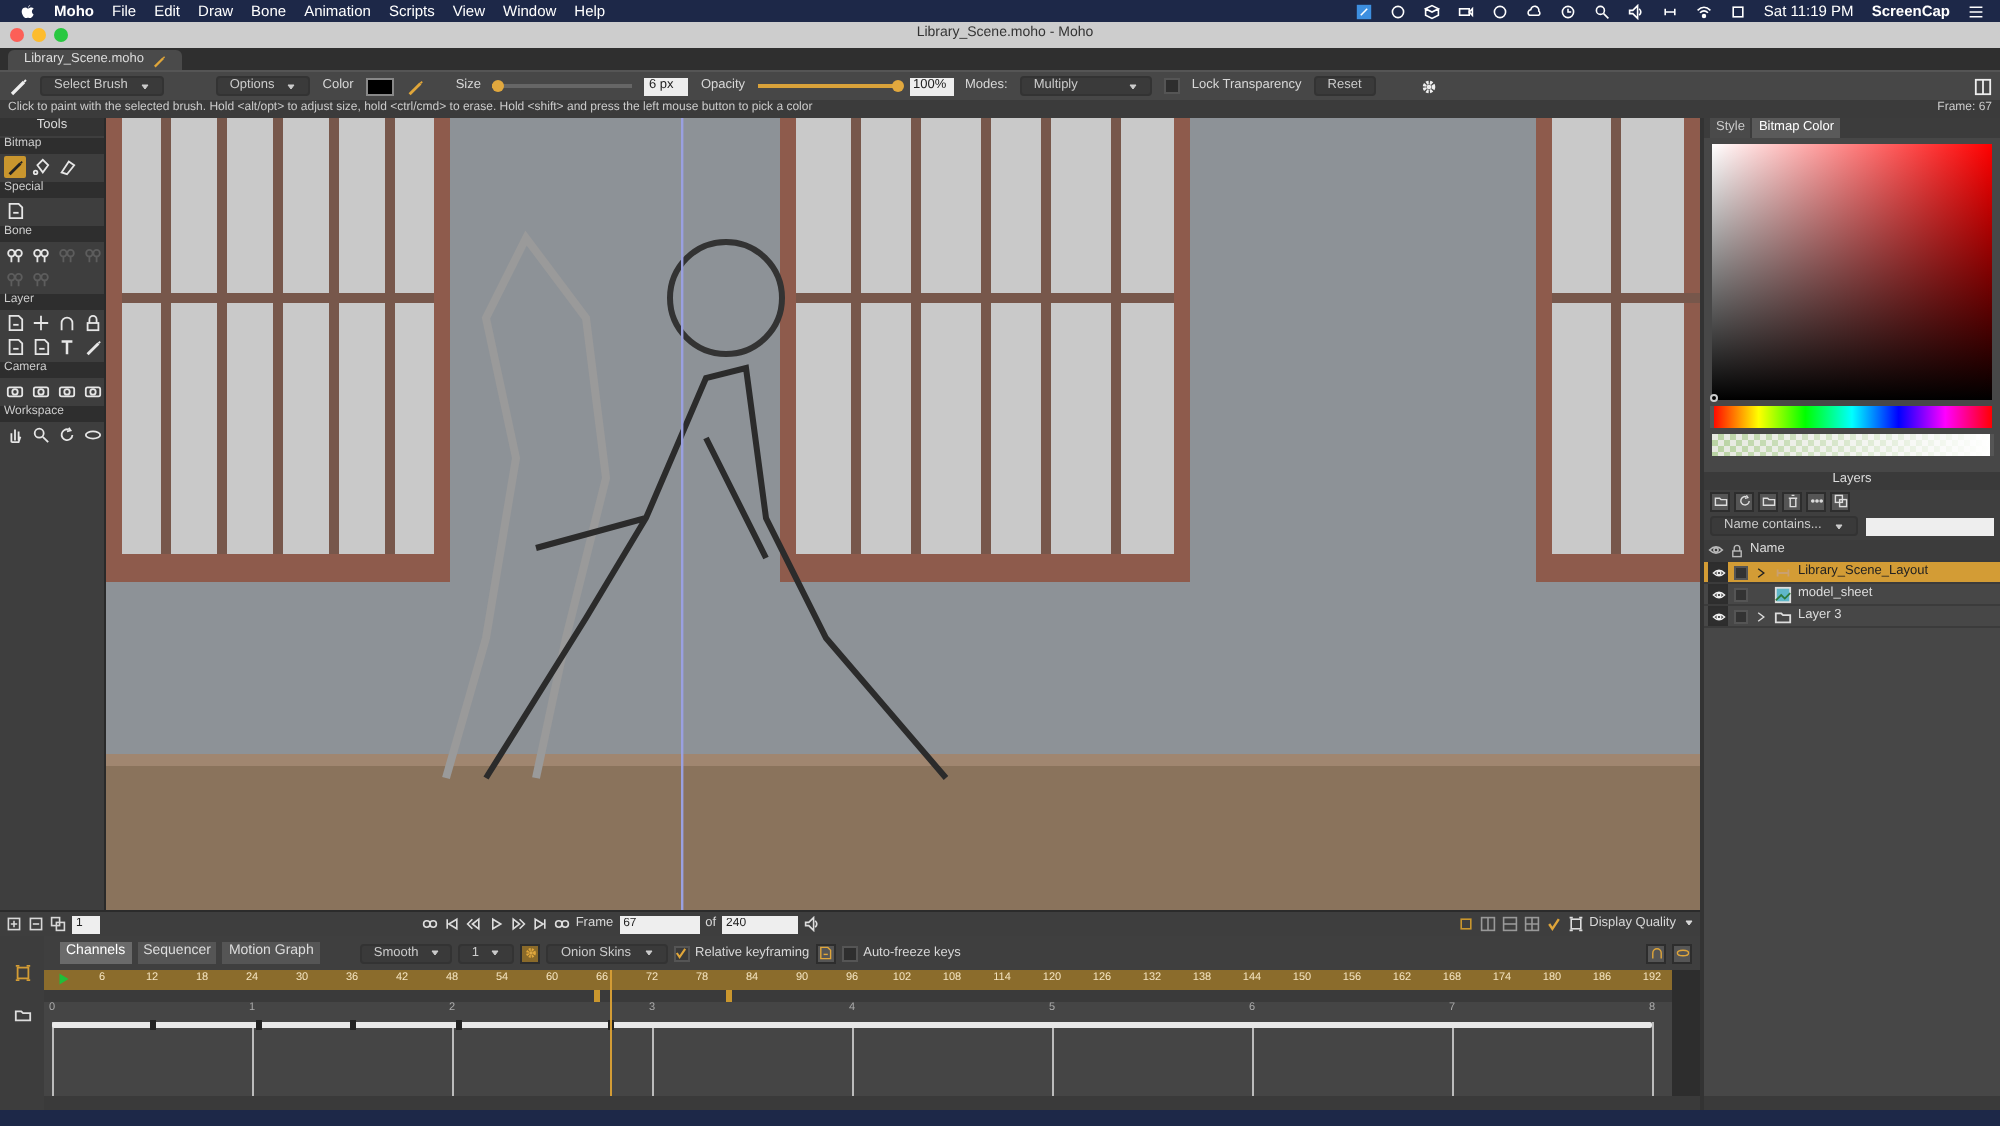  Describe the element at coordinates (1553, 924) in the screenshot. I see `check-icon` at that location.